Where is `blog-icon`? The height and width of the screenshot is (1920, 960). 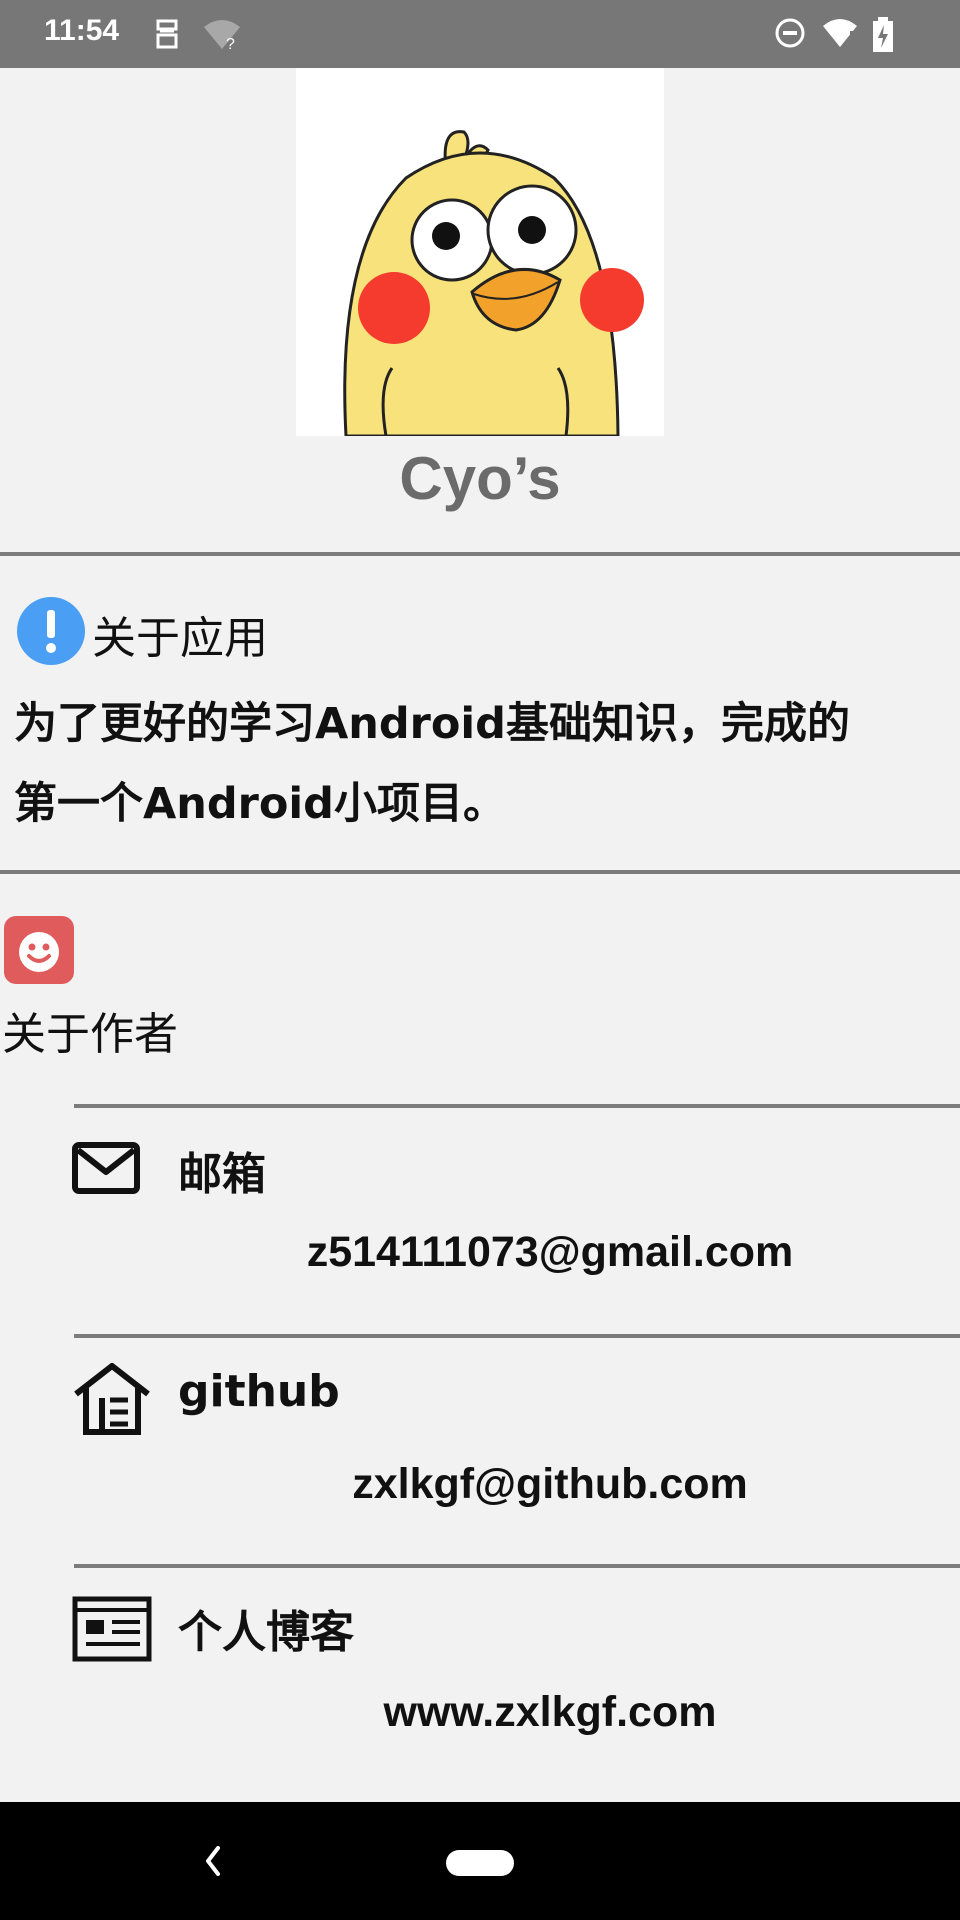
blog-icon is located at coordinates (112, 1629).